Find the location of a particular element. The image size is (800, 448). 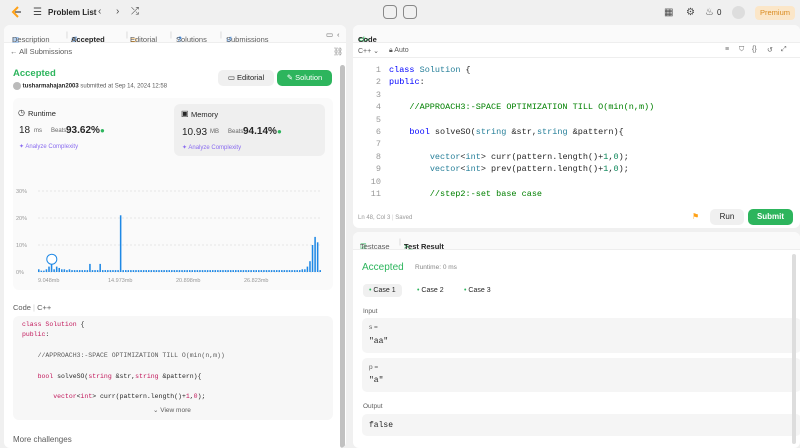

user-avatar is located at coordinates (17, 86).